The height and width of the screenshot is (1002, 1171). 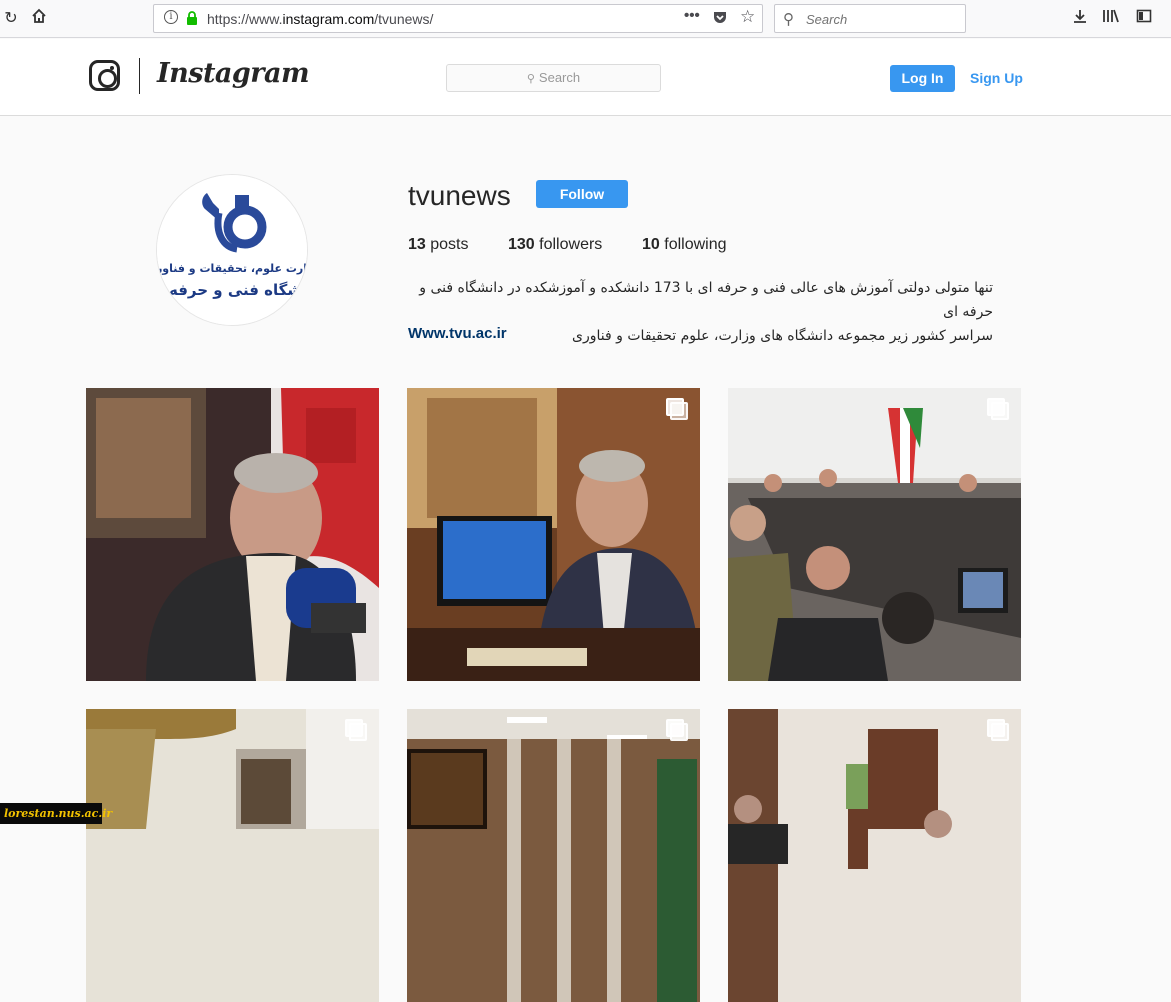 I want to click on profile-website-link: Www.tvu.ac.ir, so click(x=457, y=333).